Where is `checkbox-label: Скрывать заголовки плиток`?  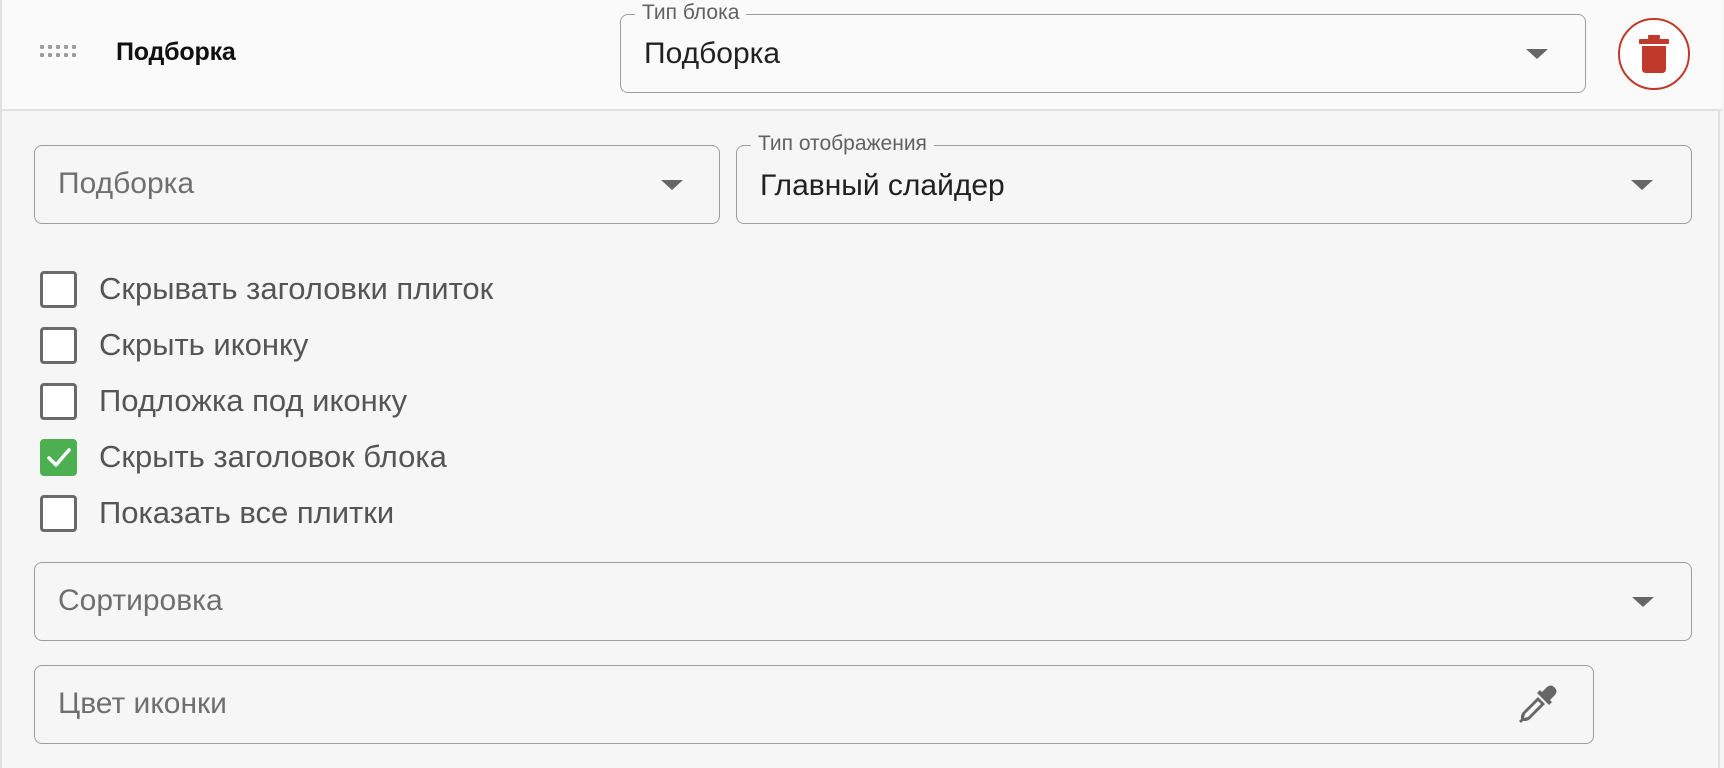
checkbox-label: Скрывать заголовки плиток is located at coordinates (296, 288).